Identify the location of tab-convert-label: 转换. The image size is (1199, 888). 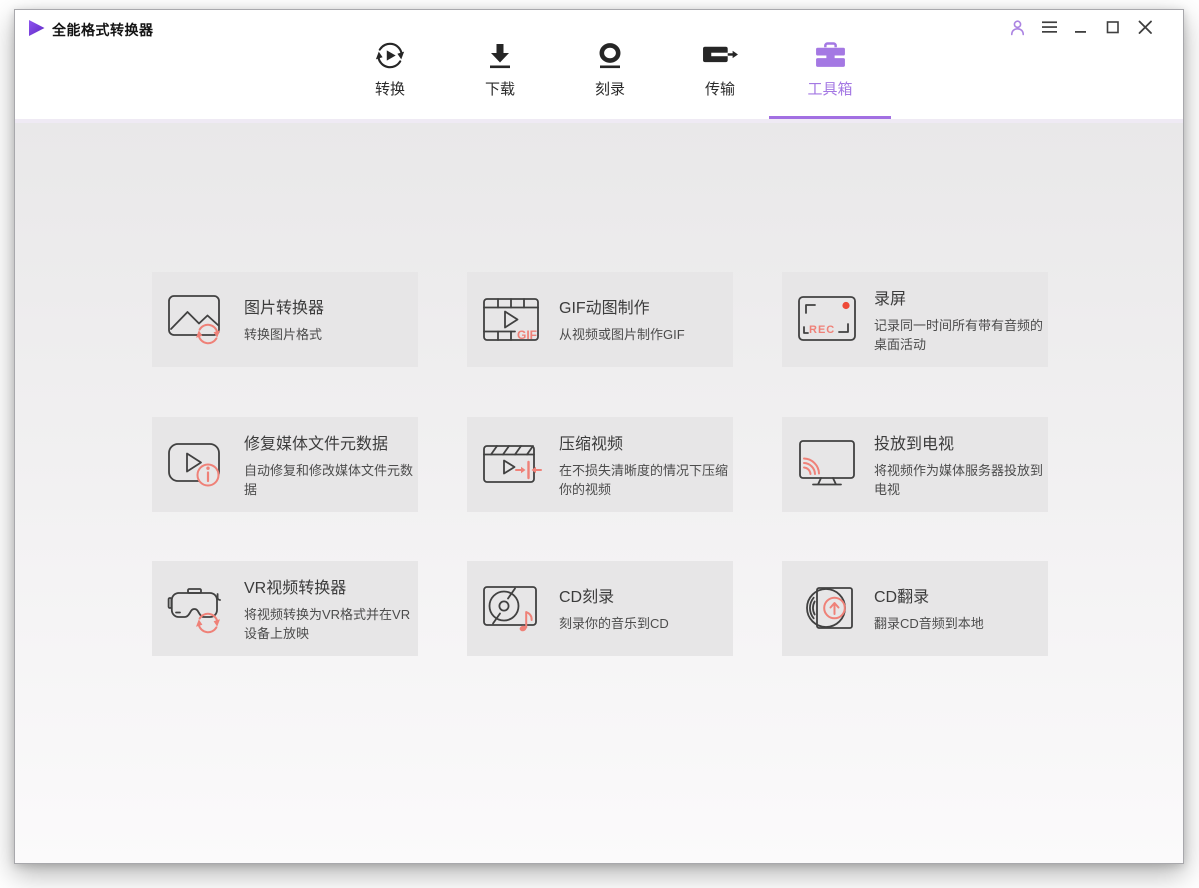
(389, 89).